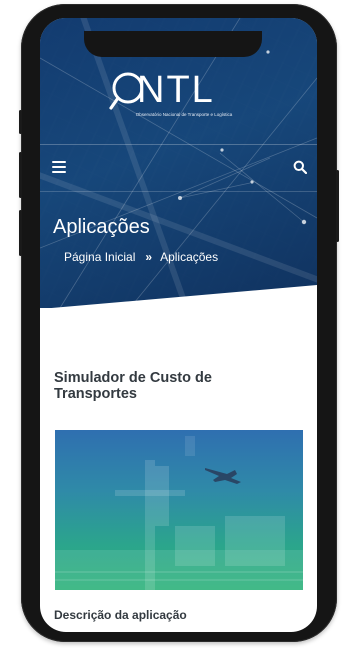 The width and height of the screenshot is (347, 648). What do you see at coordinates (189, 257) in the screenshot?
I see `breadcrumb-current: Aplicações` at bounding box center [189, 257].